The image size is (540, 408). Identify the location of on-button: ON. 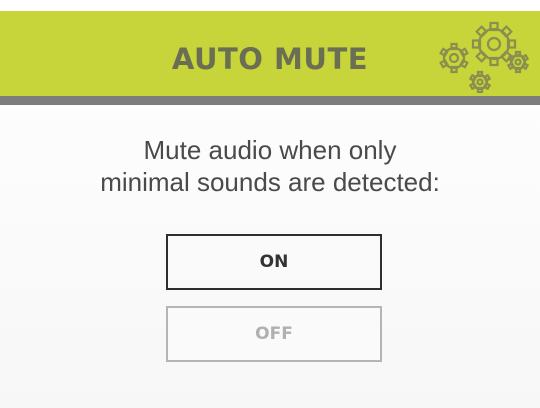
(274, 262).